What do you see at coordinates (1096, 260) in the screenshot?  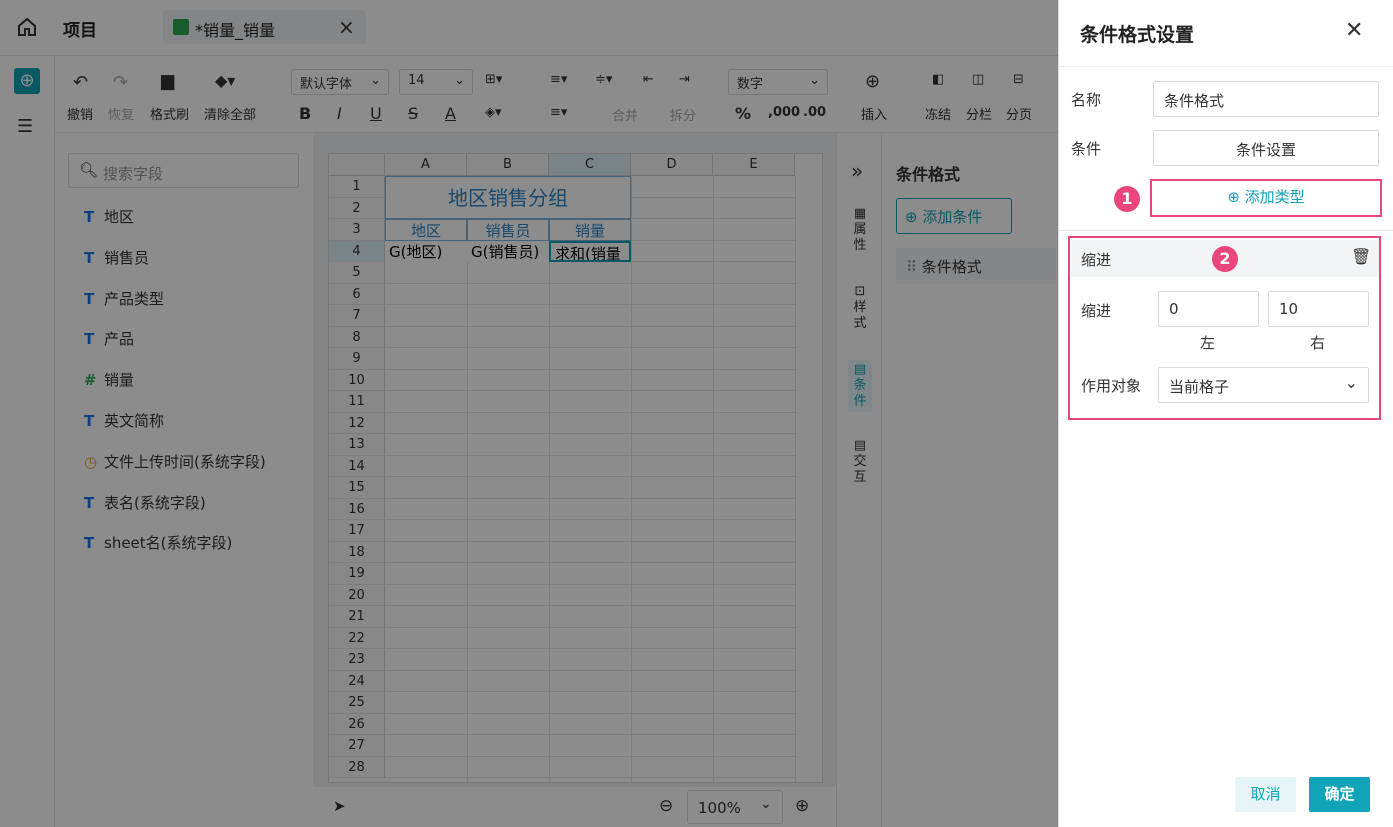 I see `indent-section-title: 缩进` at bounding box center [1096, 260].